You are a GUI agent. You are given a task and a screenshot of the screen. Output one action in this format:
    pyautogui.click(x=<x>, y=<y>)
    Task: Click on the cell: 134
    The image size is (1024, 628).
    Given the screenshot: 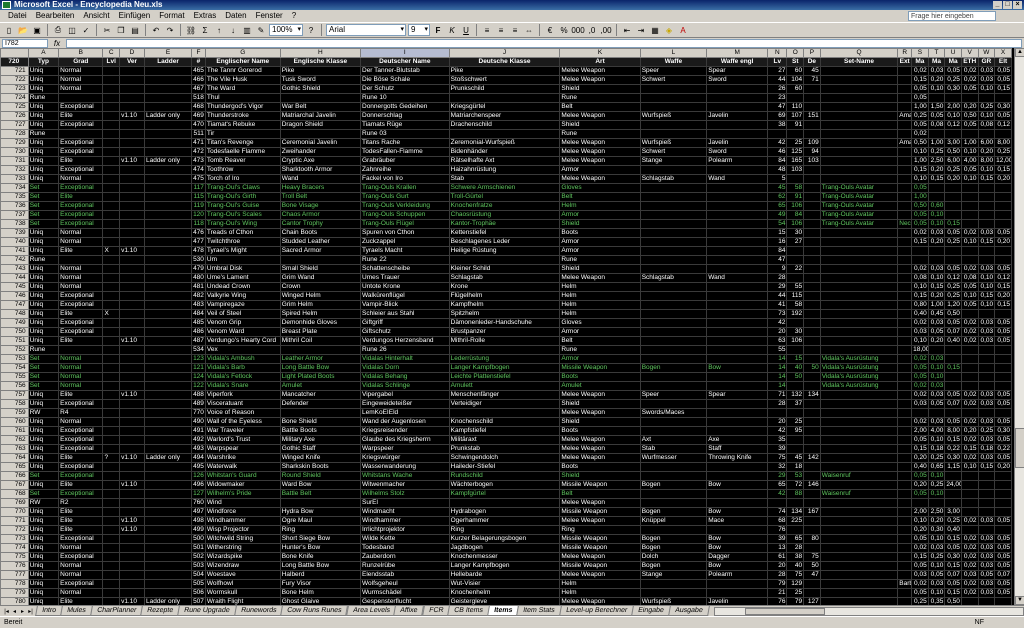 What is the action you would take?
    pyautogui.click(x=795, y=512)
    